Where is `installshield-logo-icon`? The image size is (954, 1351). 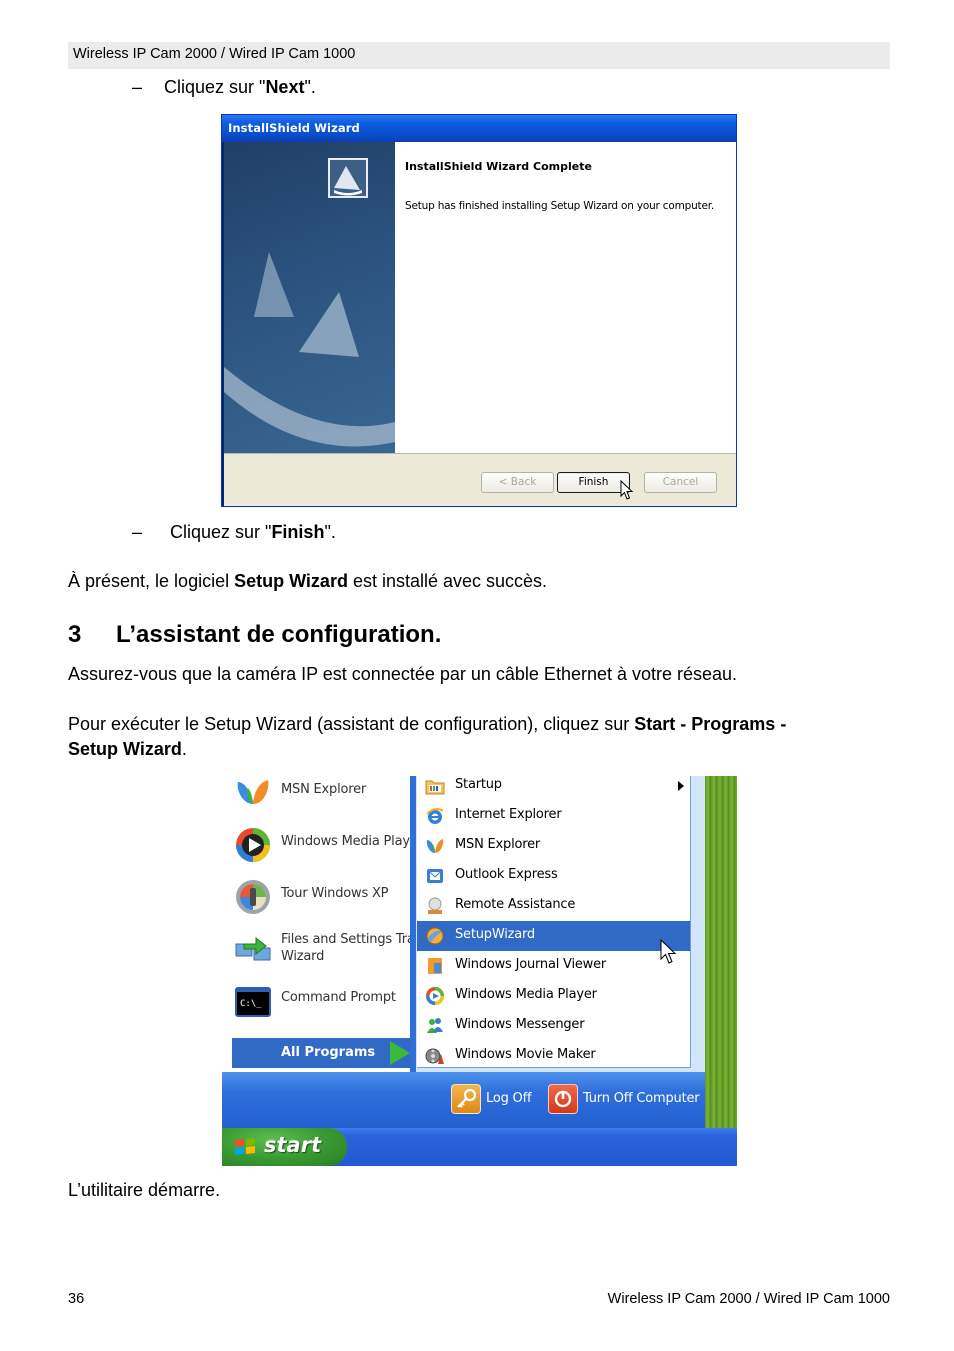
installshield-logo-icon is located at coordinates (348, 178).